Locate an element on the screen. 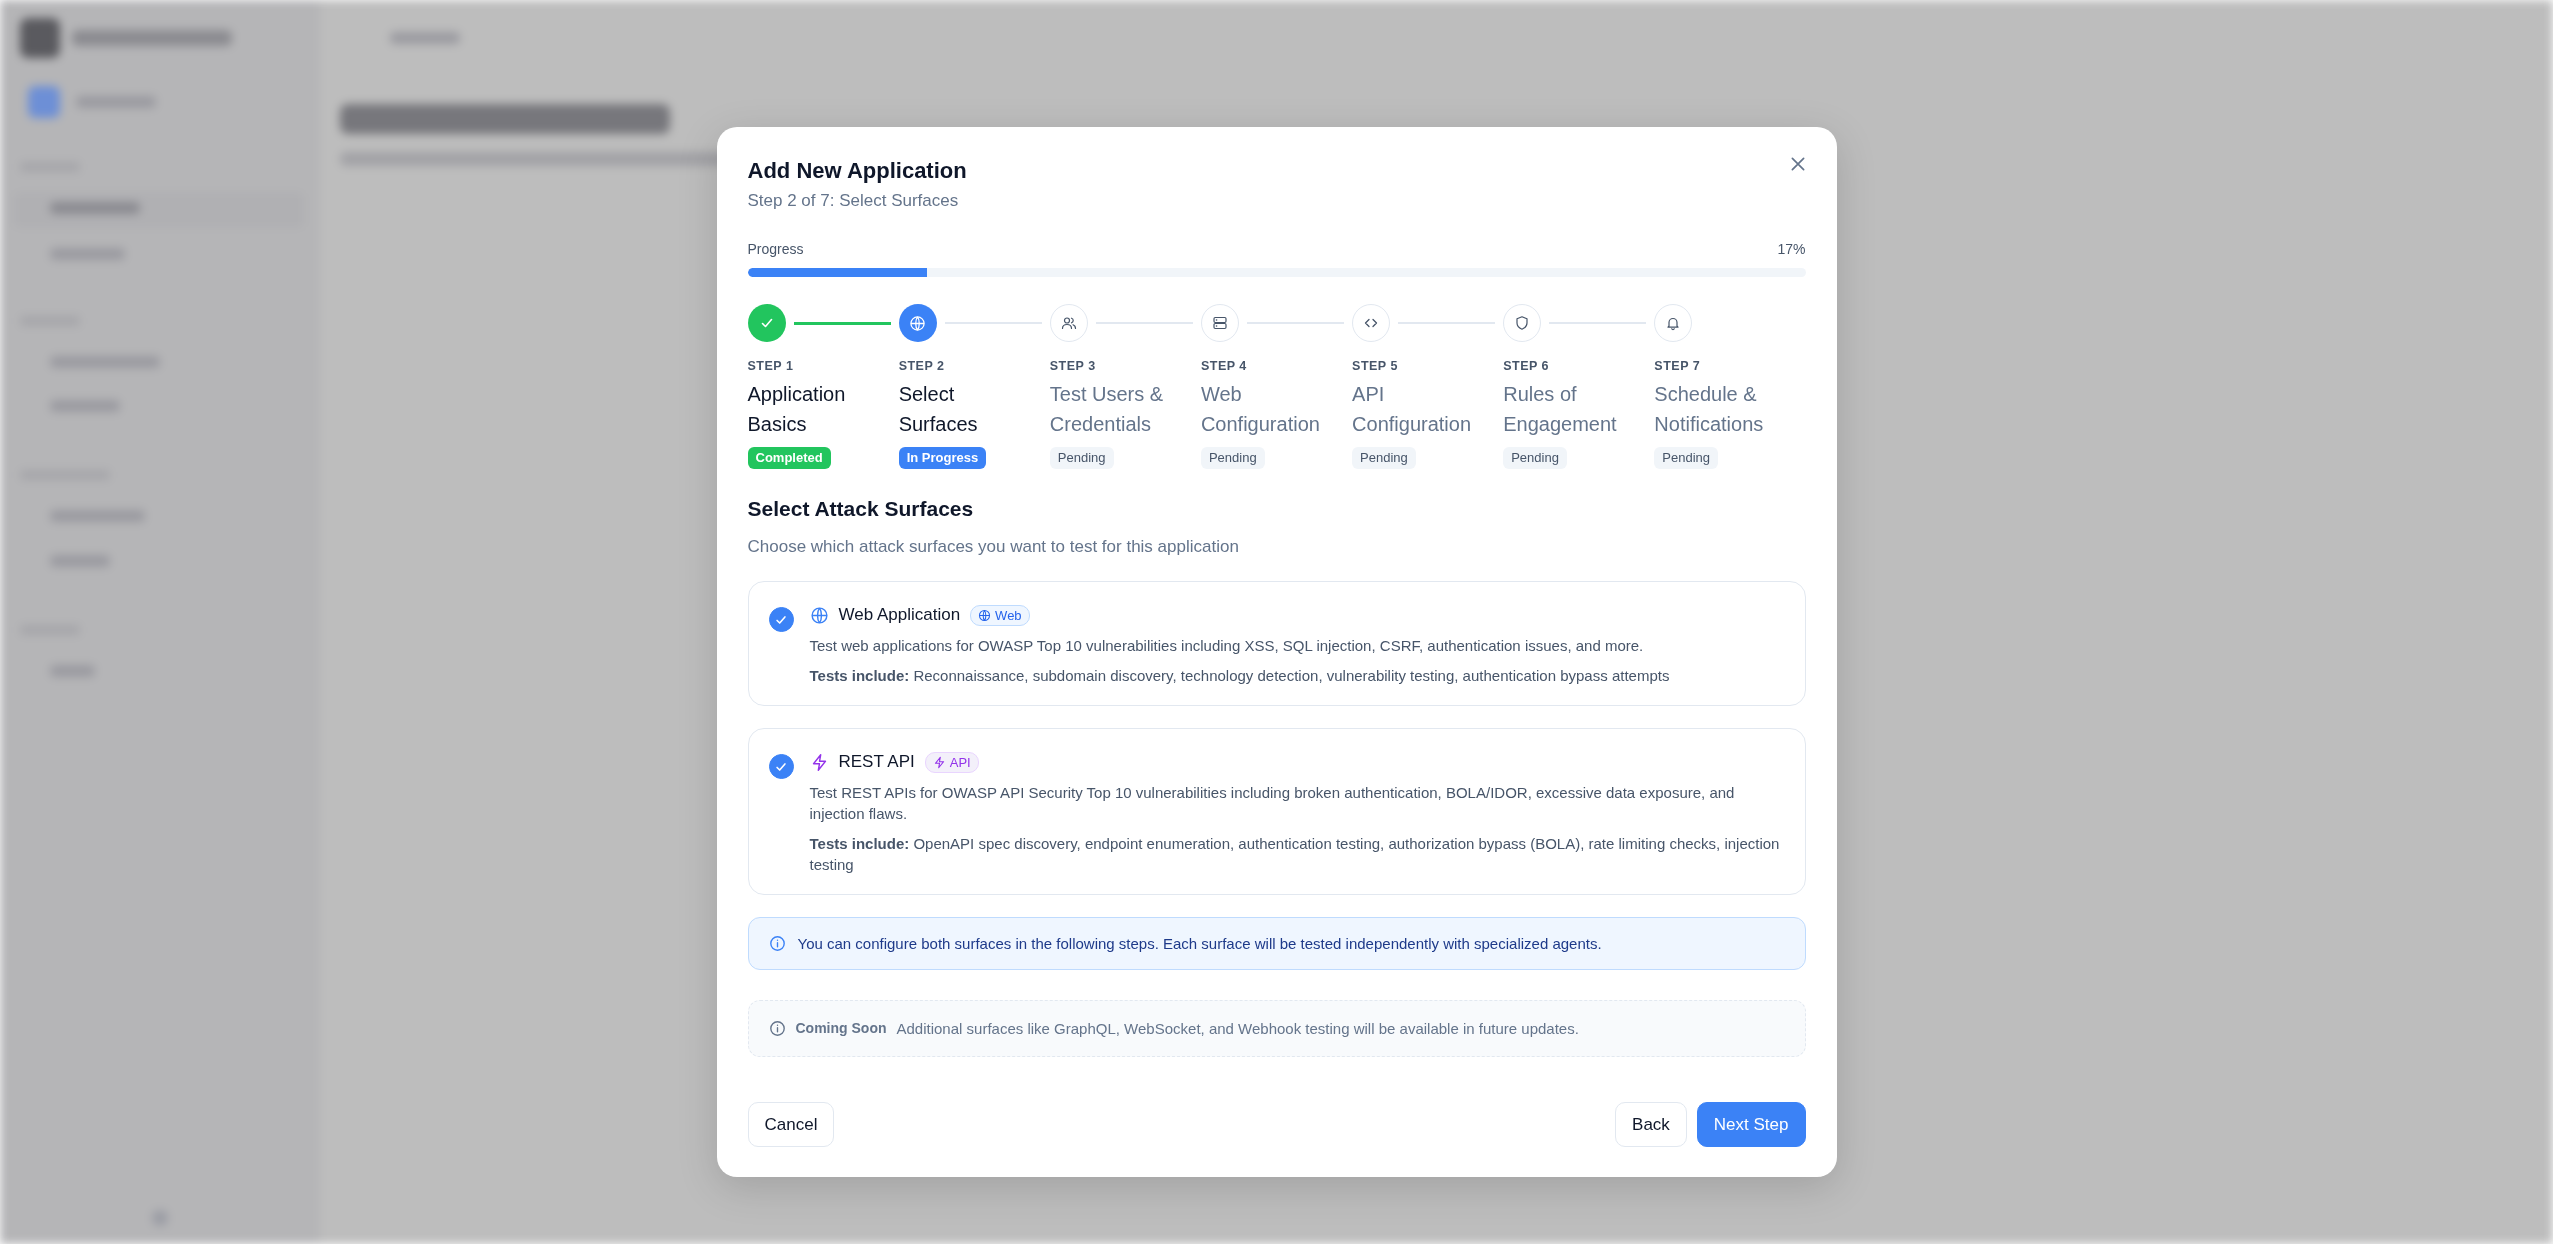  step-title: Application Basics is located at coordinates (797, 409).